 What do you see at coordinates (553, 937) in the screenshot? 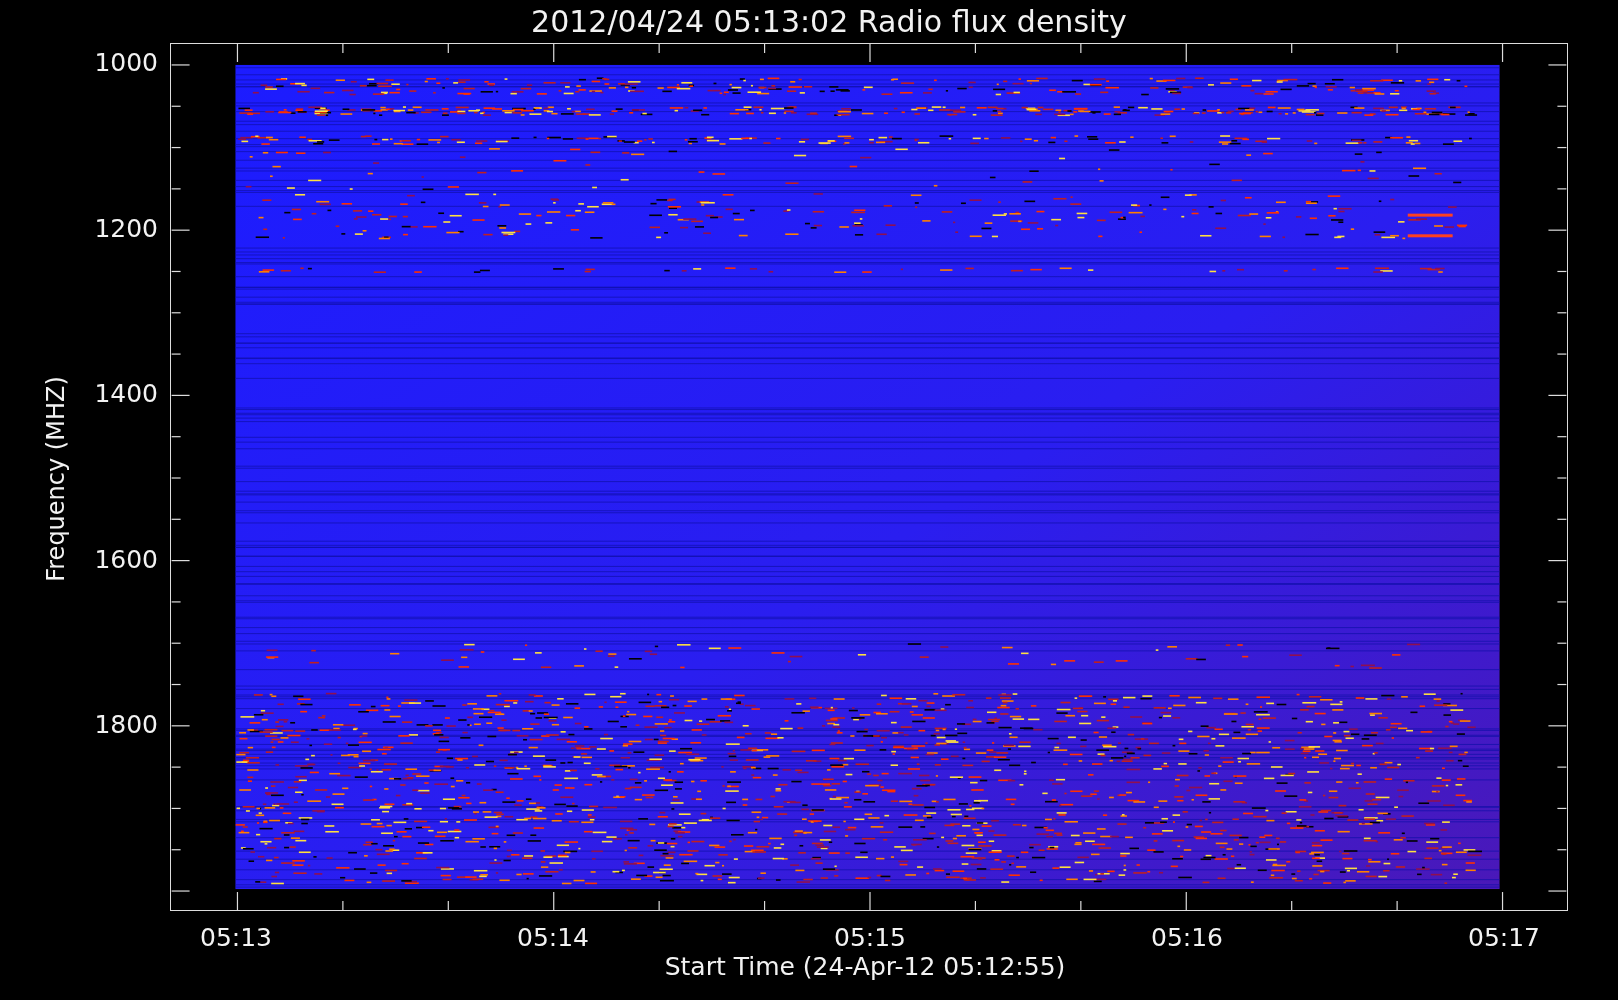
I see `x-tick-label: 05:14` at bounding box center [553, 937].